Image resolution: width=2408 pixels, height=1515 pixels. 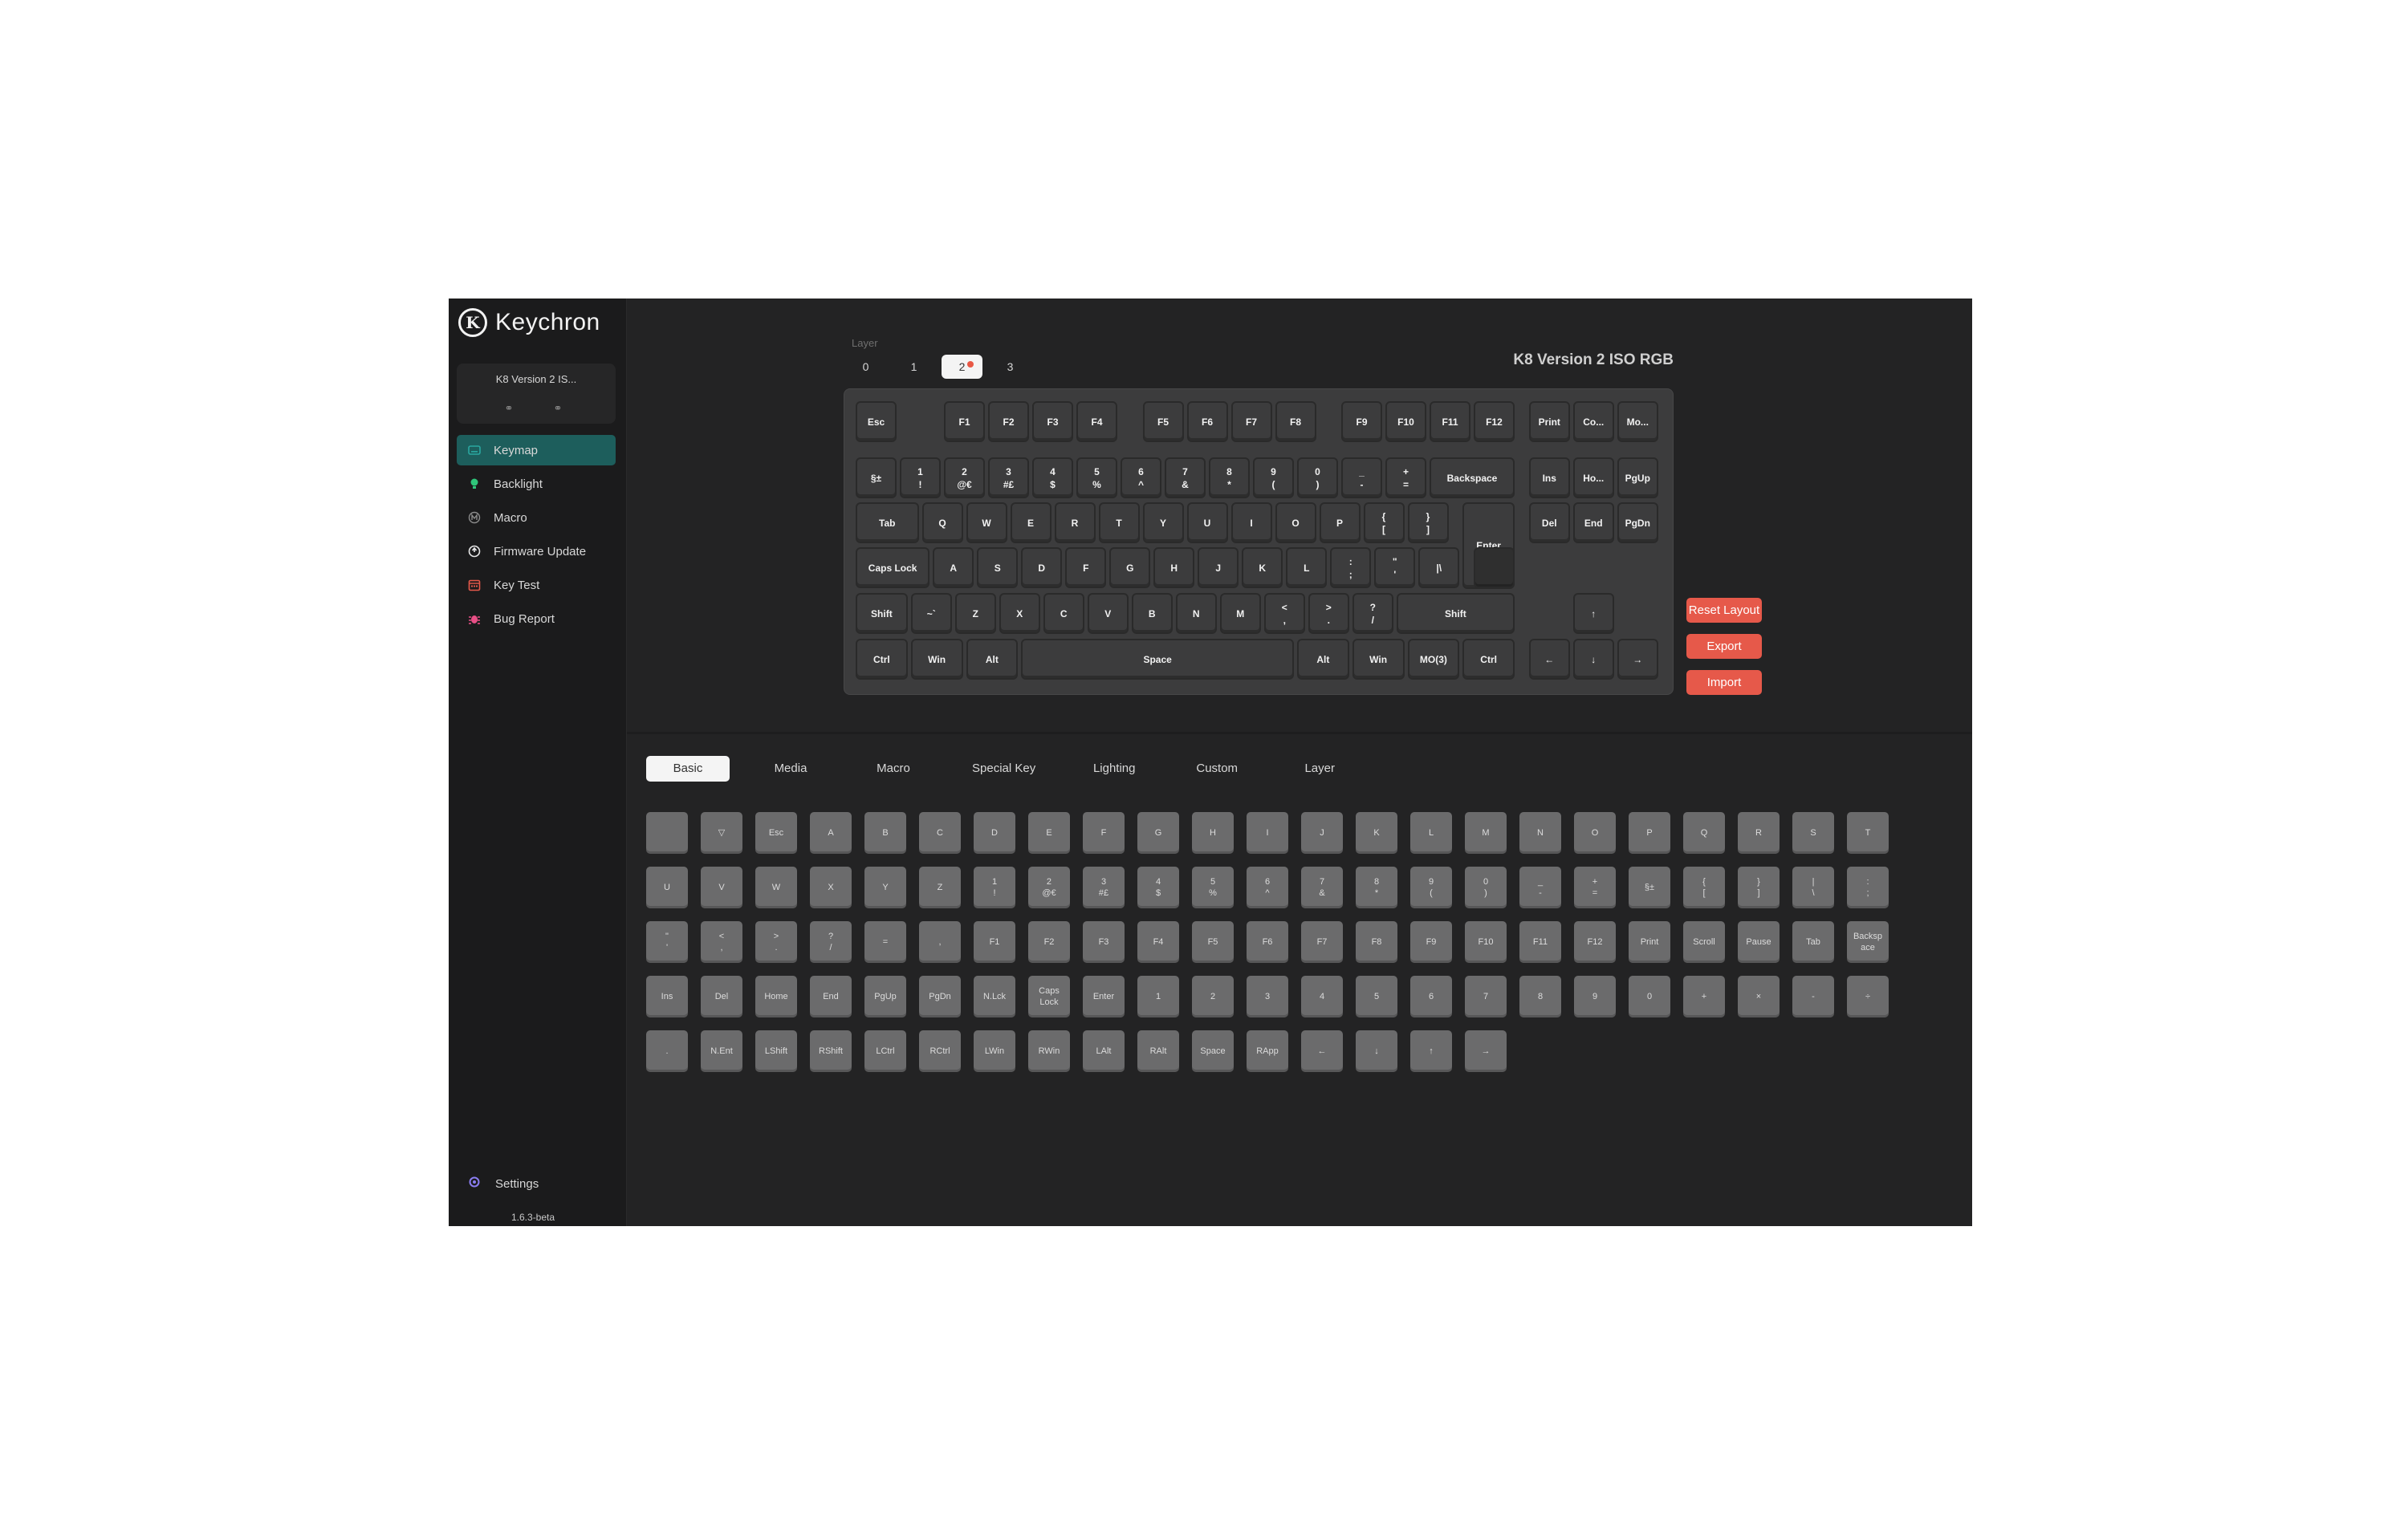 I want to click on keycode-option: H, so click(x=1213, y=833).